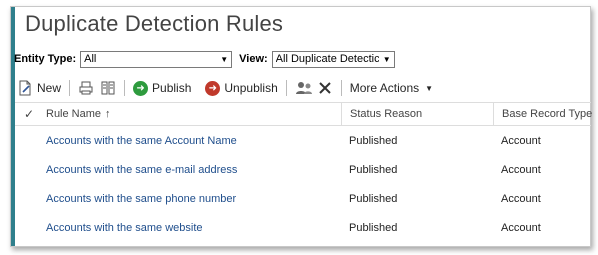  Describe the element at coordinates (172, 88) in the screenshot. I see `publish-button-label: Publish` at that location.